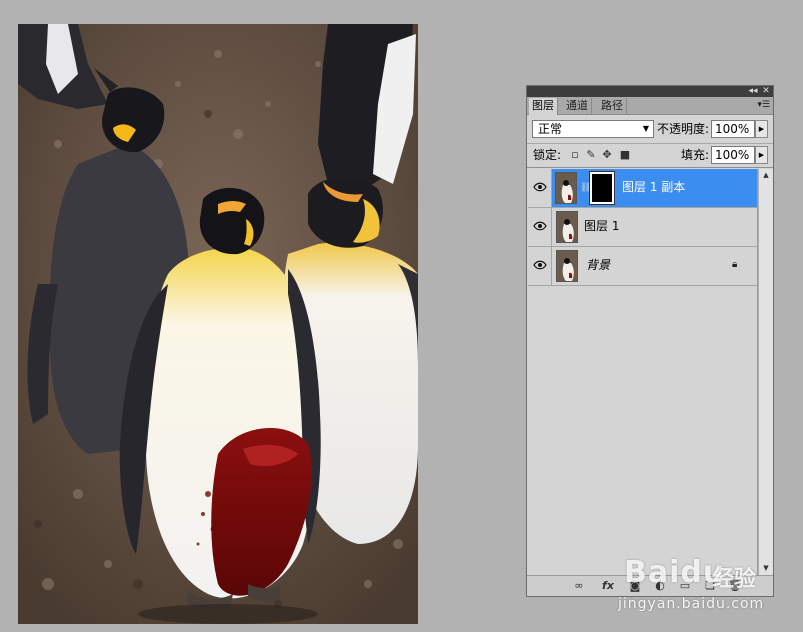  I want to click on layer-name: 背景, so click(598, 265).